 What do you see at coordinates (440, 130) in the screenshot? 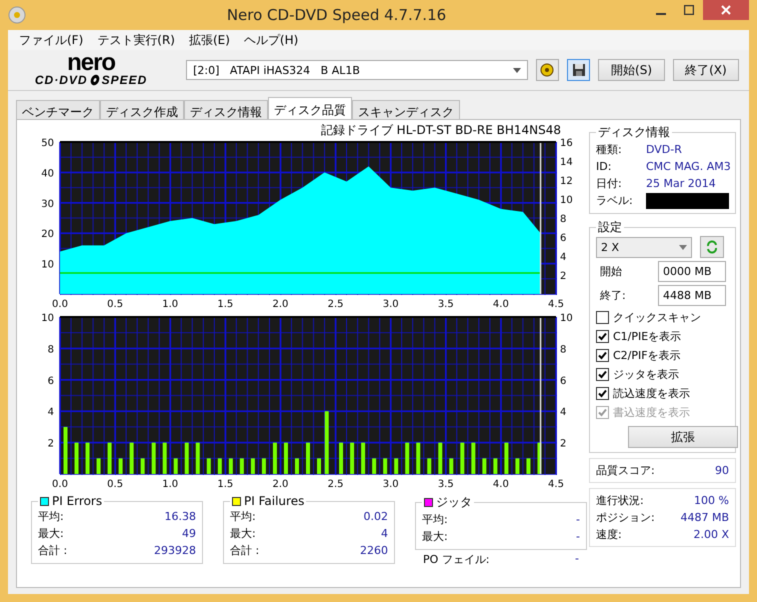
I see `chart-title: 記録ドライブ HL-DT-ST BD-RE BH14NS48` at bounding box center [440, 130].